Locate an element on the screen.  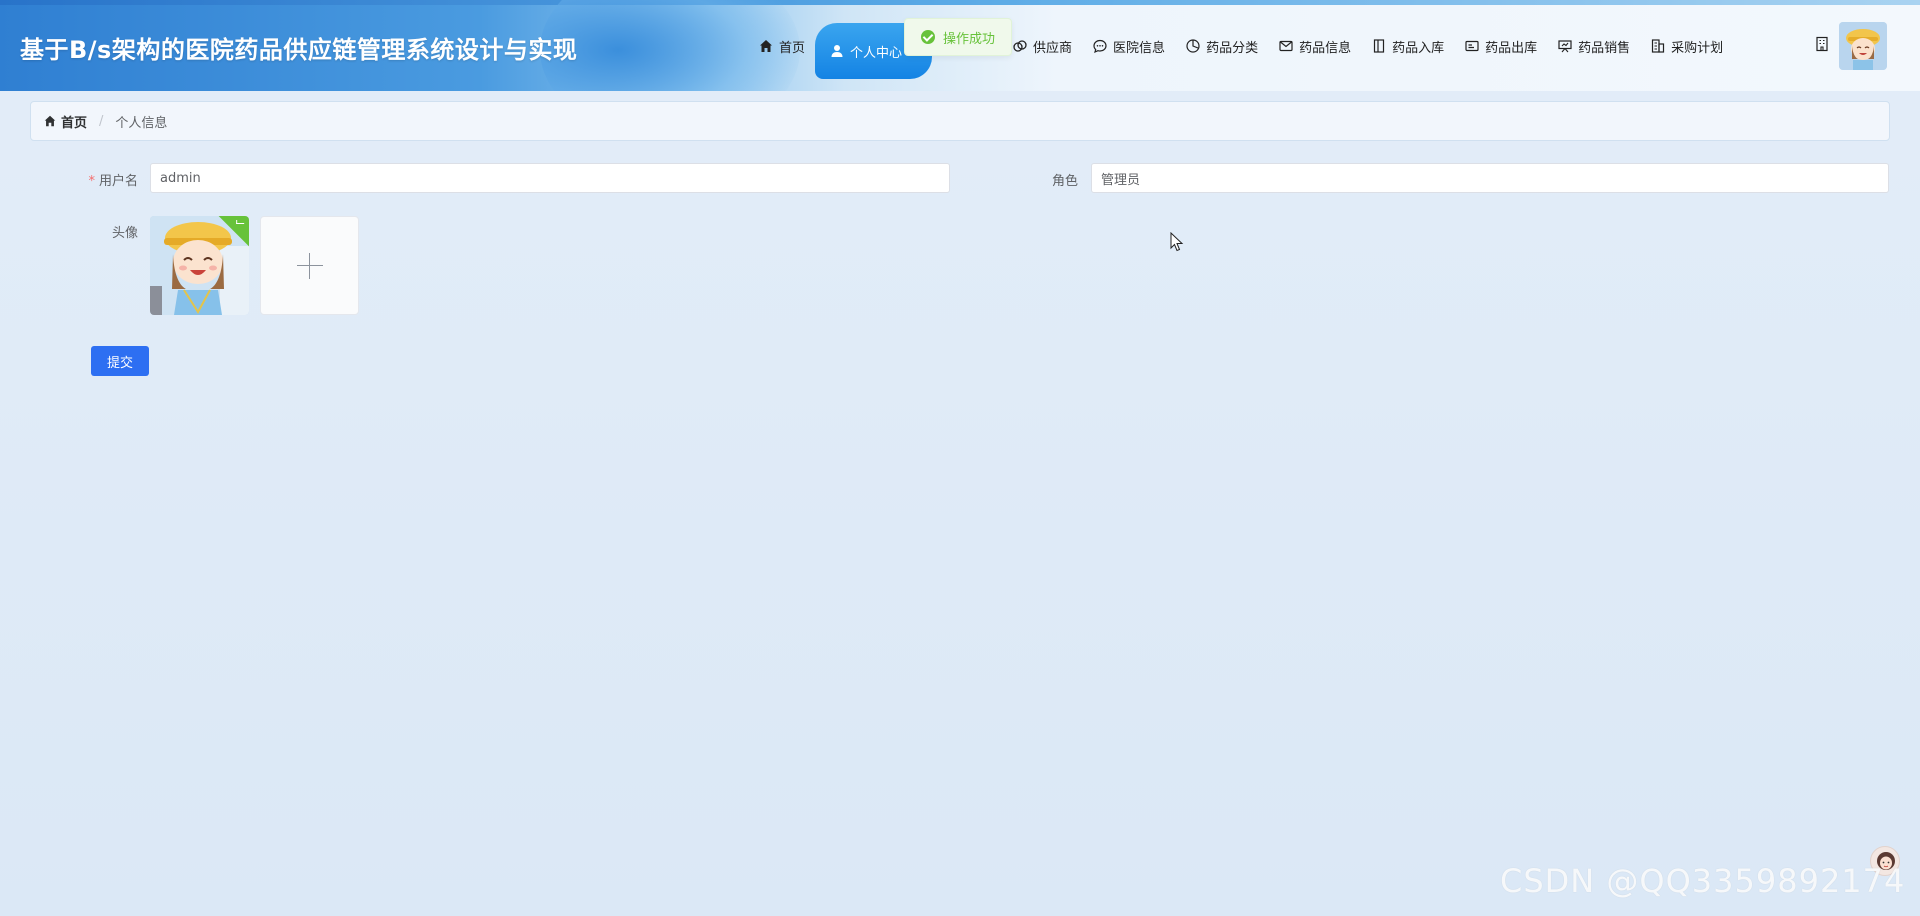
watermark: CSDN @QQ3359892174 is located at coordinates (1703, 881).